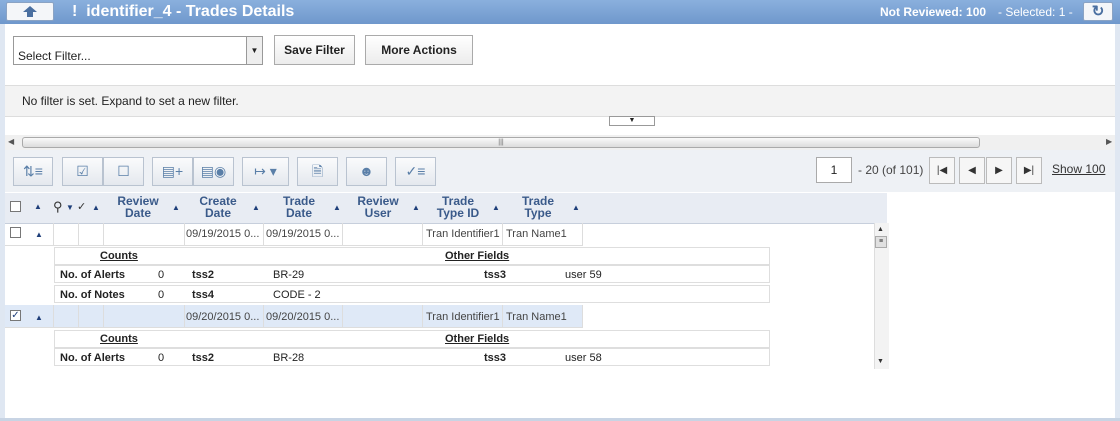 The width and height of the screenshot is (1120, 421). What do you see at coordinates (82, 171) in the screenshot?
I see `select-all-button: ☑` at bounding box center [82, 171].